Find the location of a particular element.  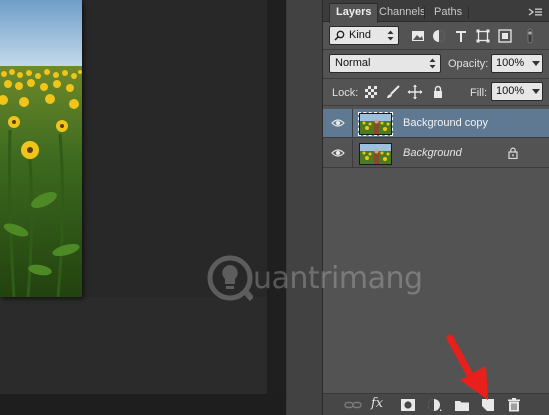

smart-object-filter-icon is located at coordinates (505, 36).